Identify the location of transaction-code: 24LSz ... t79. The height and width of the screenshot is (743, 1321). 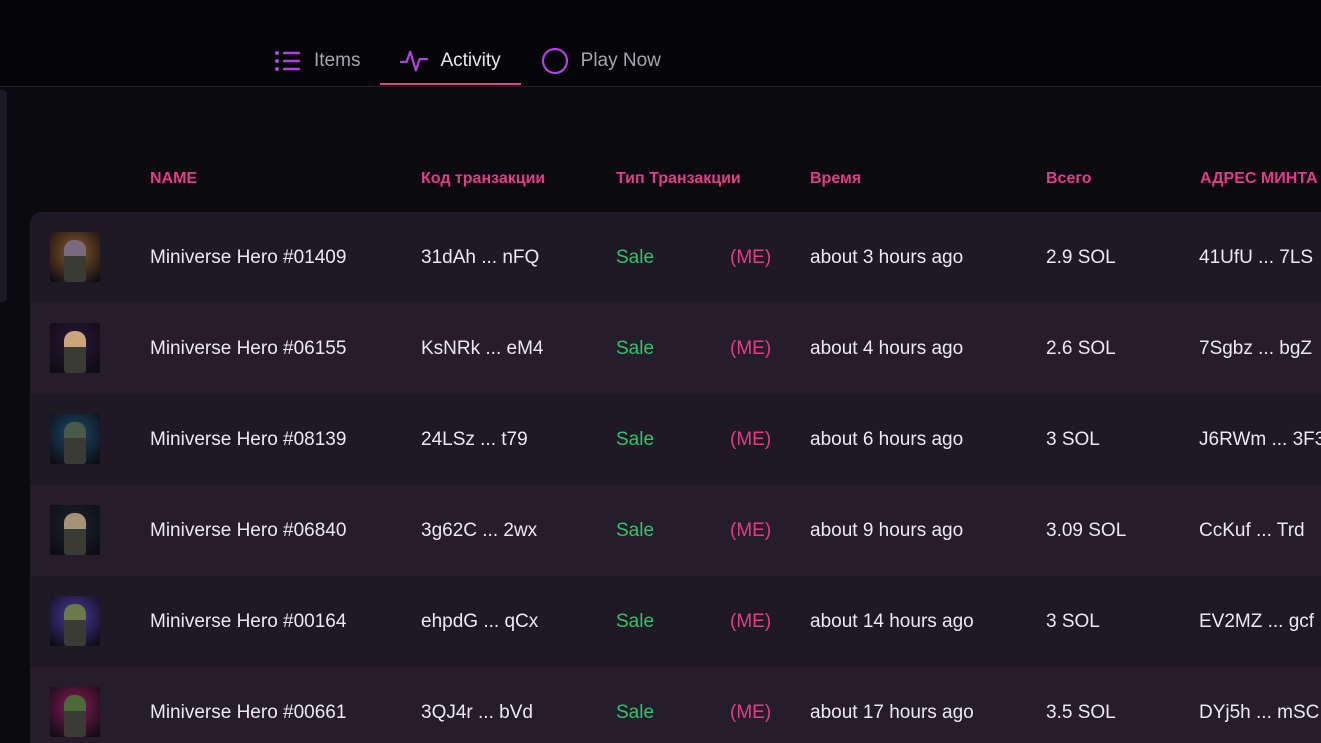
(474, 439).